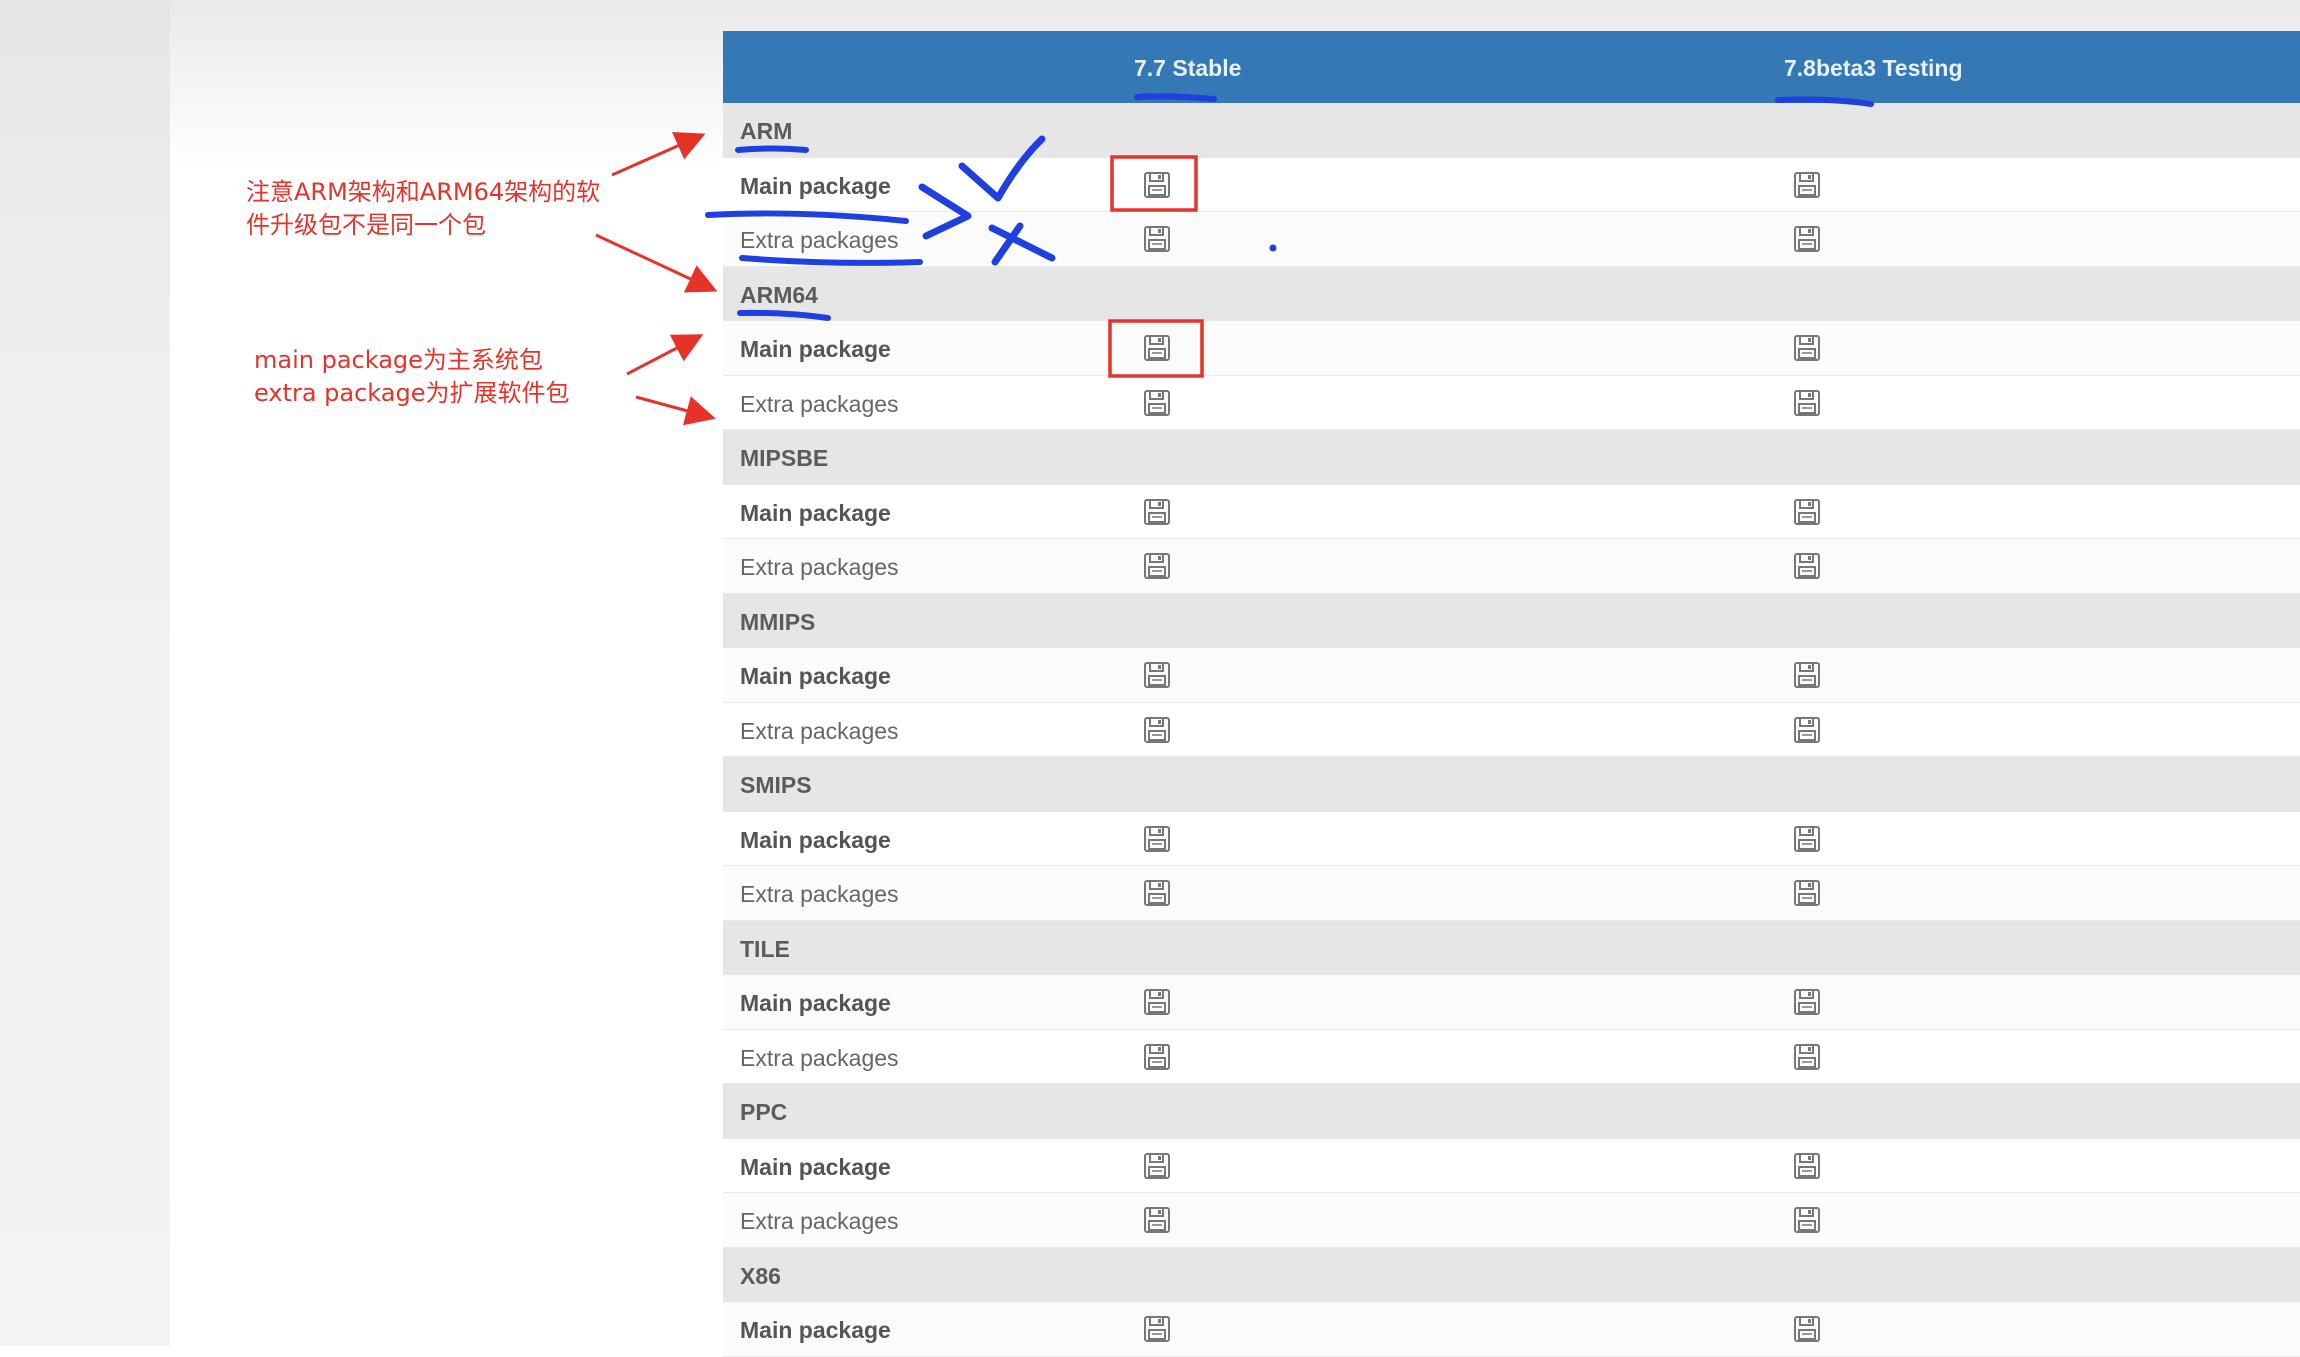 The image size is (2300, 1357). Describe the element at coordinates (760, 1275) in the screenshot. I see `arch-group-label: X86` at that location.